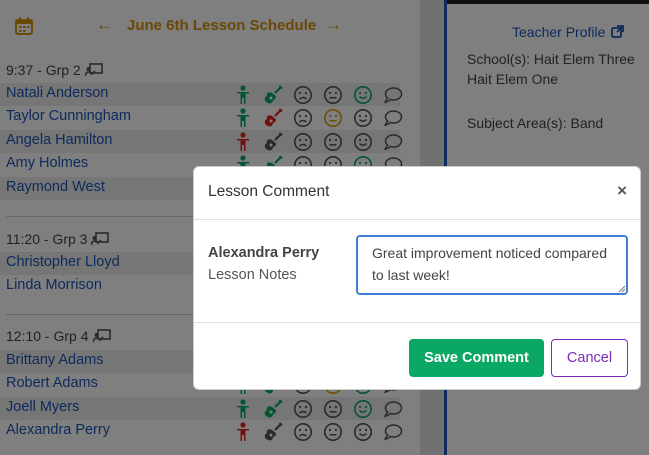  I want to click on resize-handle-icon, so click(622, 289).